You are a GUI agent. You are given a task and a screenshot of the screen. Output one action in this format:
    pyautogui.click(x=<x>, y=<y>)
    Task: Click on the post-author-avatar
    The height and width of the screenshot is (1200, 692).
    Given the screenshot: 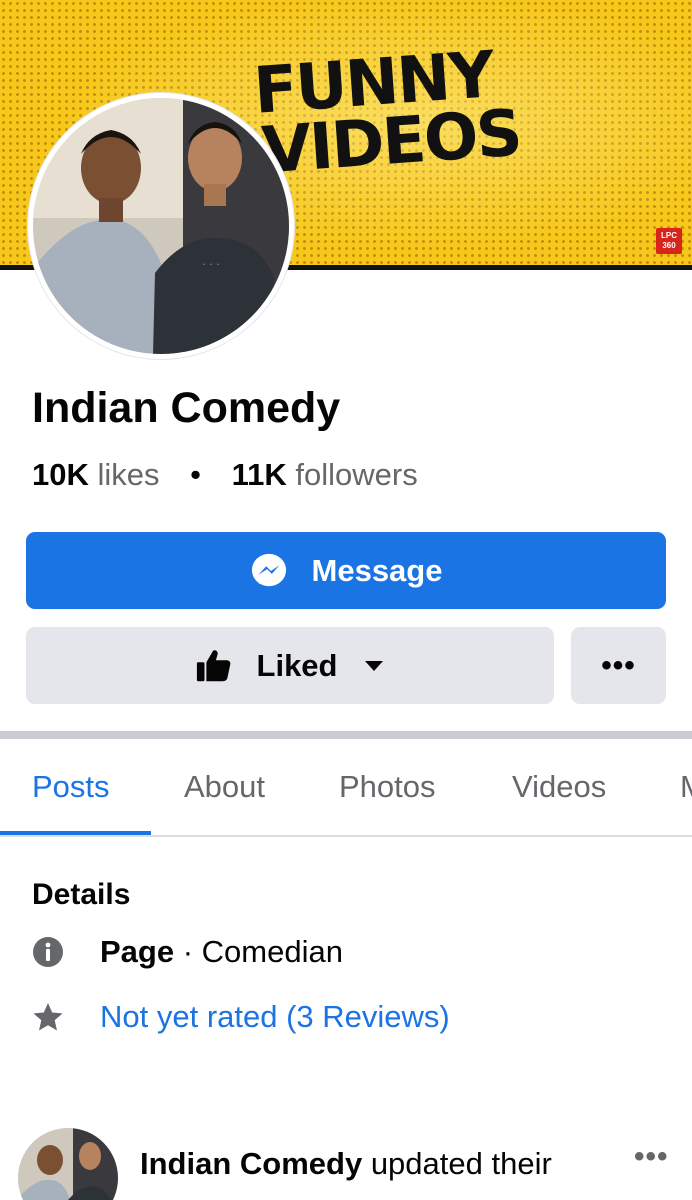 What is the action you would take?
    pyautogui.click(x=68, y=1164)
    